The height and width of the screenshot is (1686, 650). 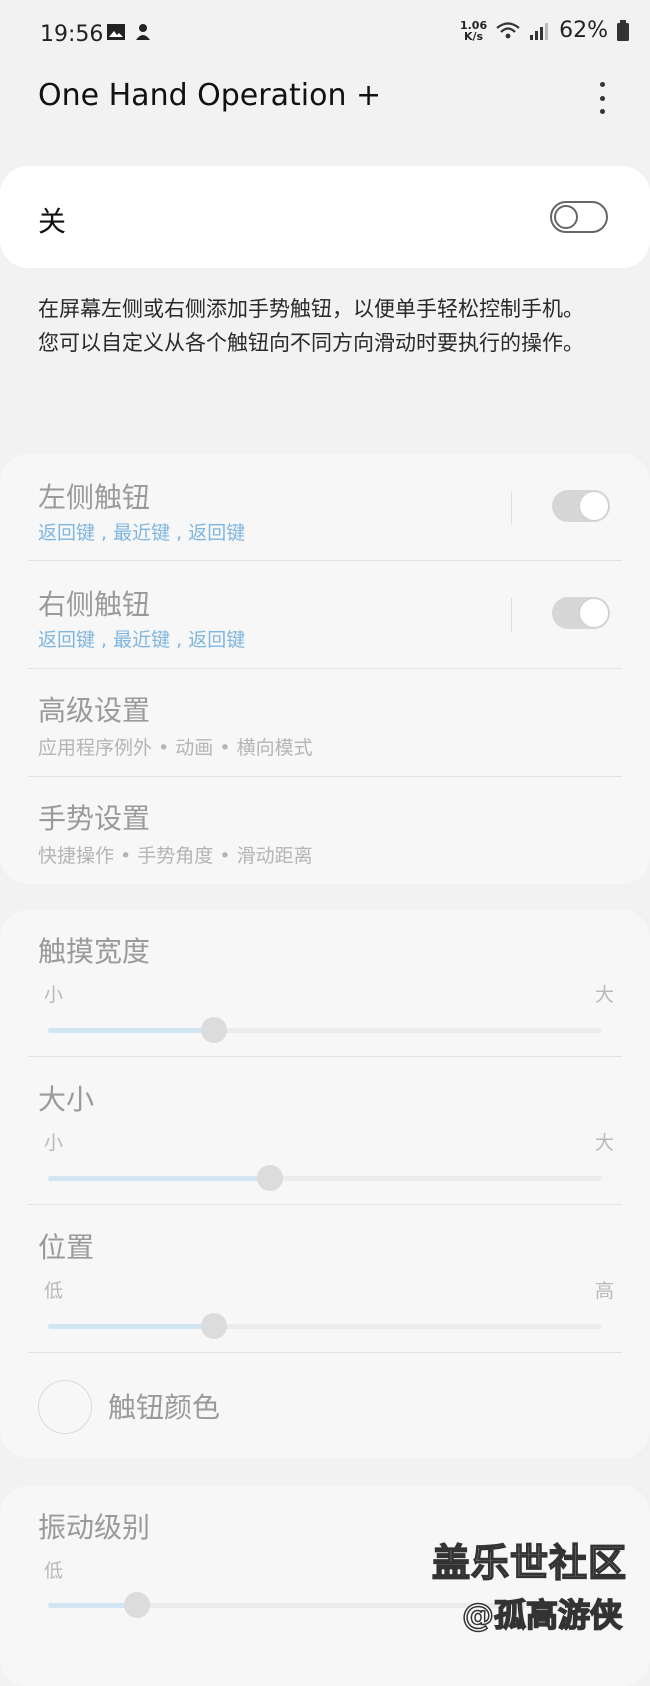 What do you see at coordinates (142, 640) in the screenshot?
I see `right-handle-subtitle: 返回键 , 最近键 , 返回键` at bounding box center [142, 640].